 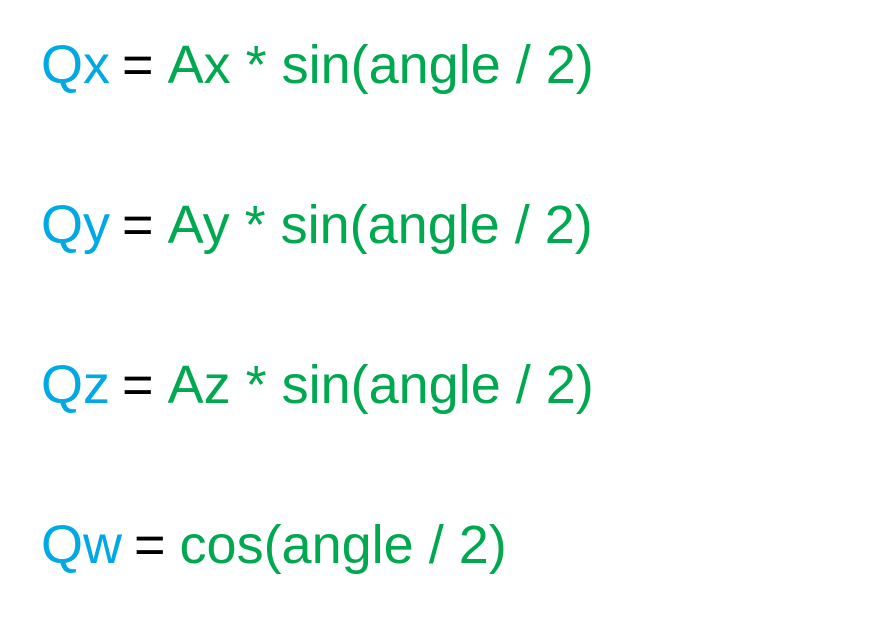 I want to click on equation-qx: Qx = Ax * sin(angle / 2), so click(x=317, y=65).